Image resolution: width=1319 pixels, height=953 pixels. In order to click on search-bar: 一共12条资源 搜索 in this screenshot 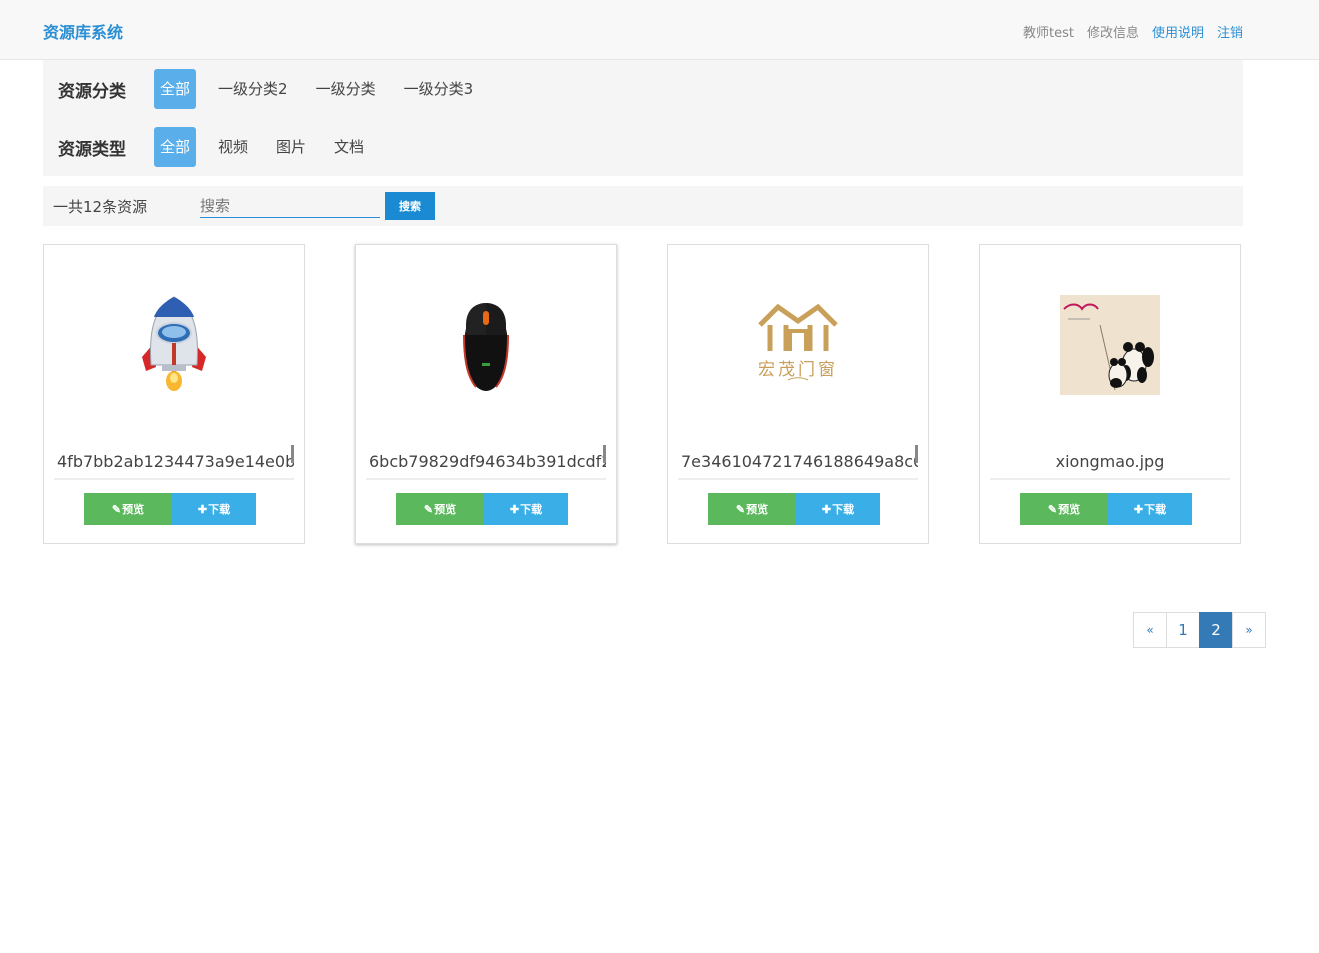, I will do `click(643, 206)`.